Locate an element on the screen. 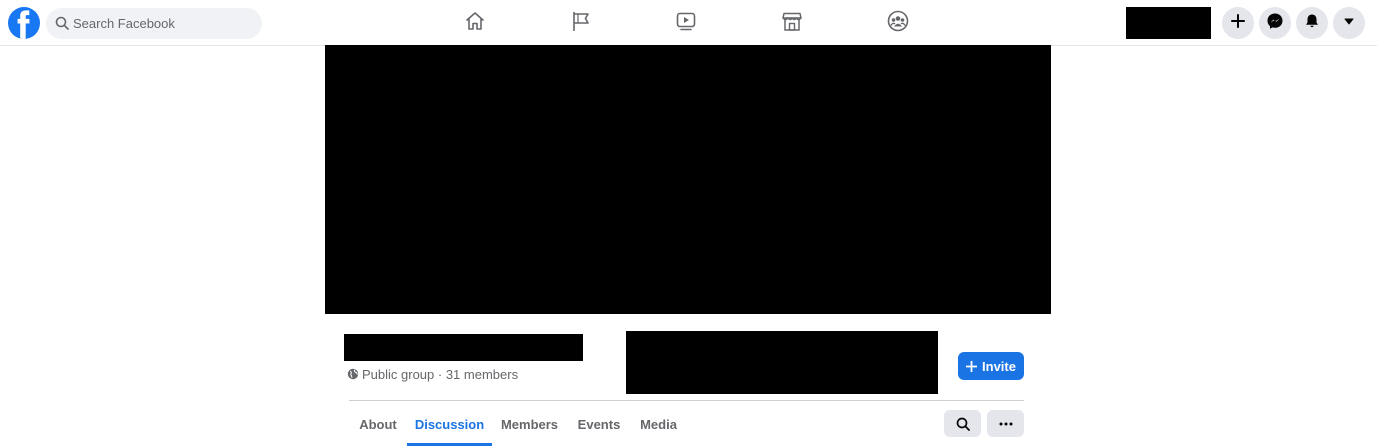 This screenshot has height=448, width=1377. header-divider is located at coordinates (686, 400).